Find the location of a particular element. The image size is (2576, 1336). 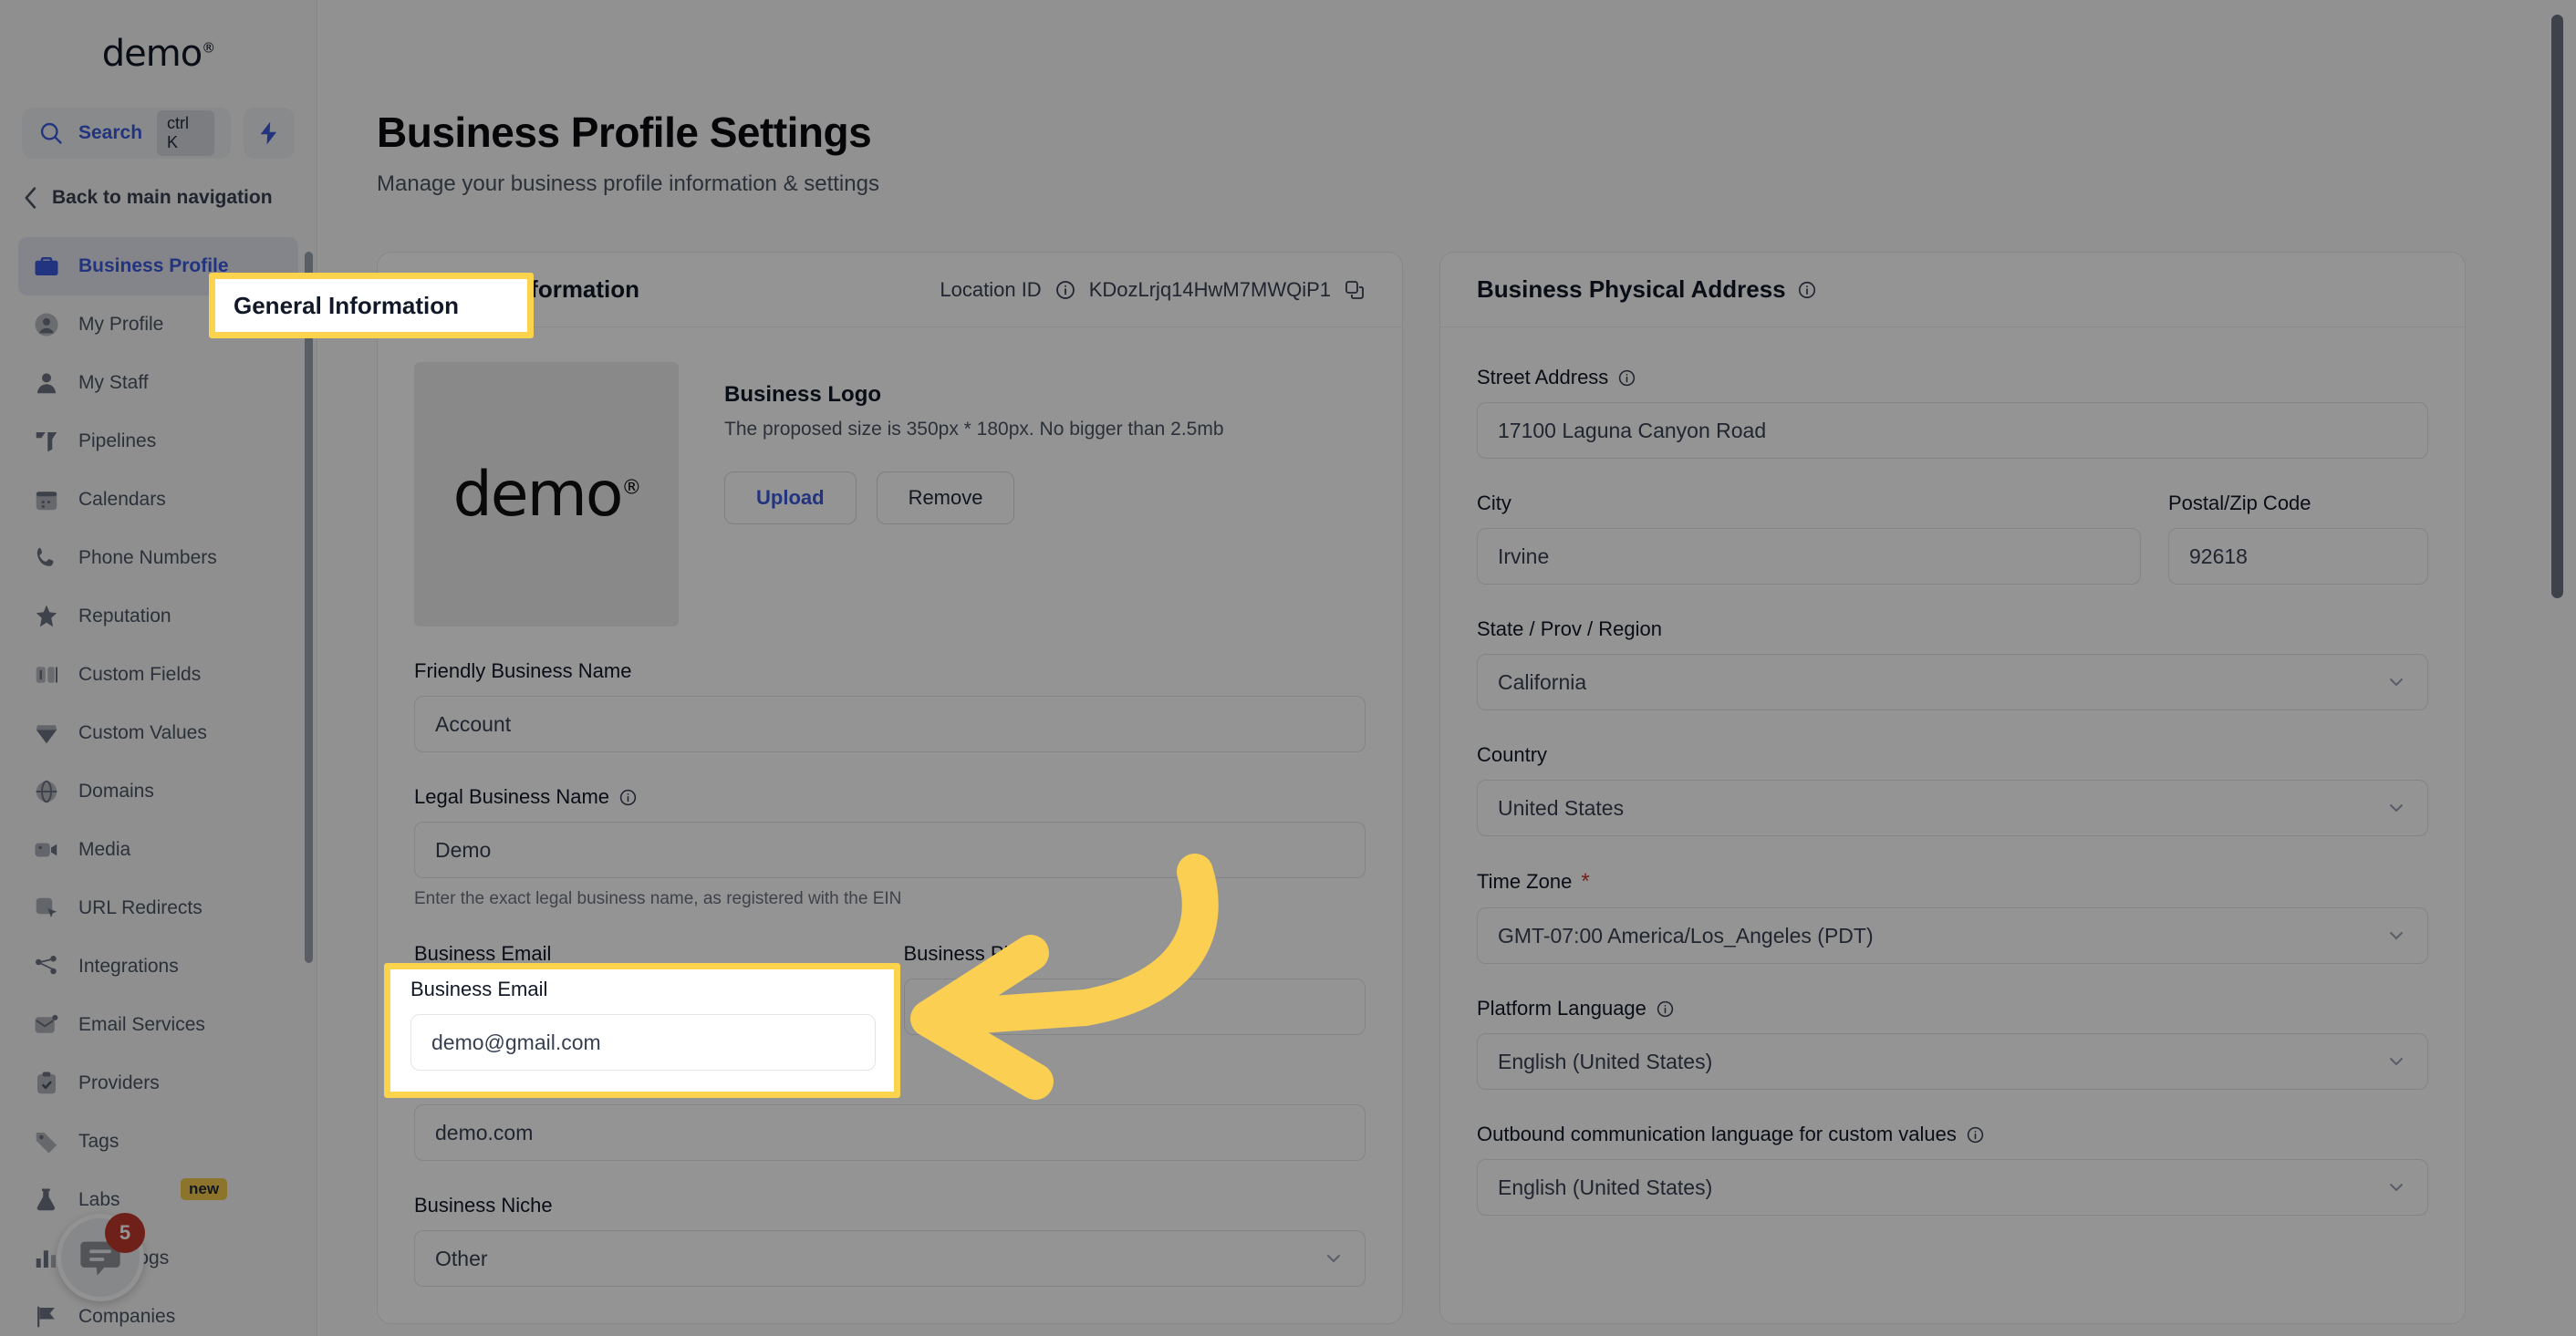

back-to-main-navigation: Back to main navigation is located at coordinates (158, 198).